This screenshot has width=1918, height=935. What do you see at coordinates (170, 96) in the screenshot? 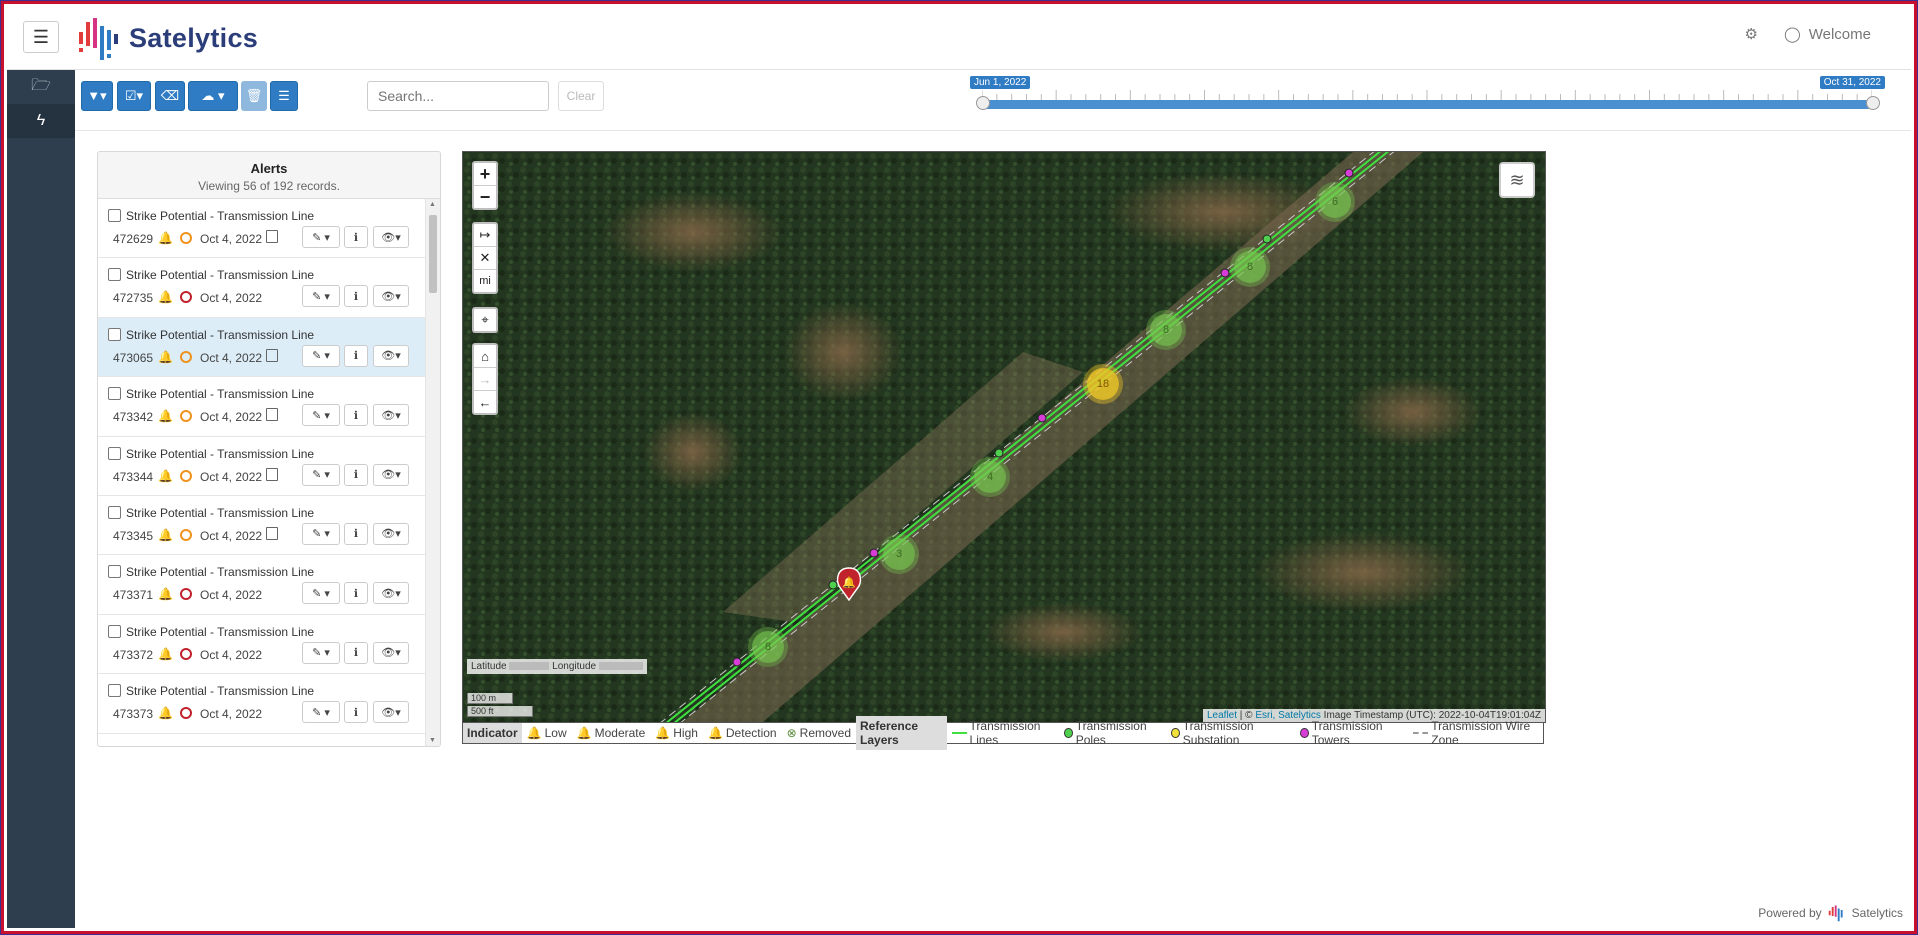
I see `eraser-button: ⌫` at bounding box center [170, 96].